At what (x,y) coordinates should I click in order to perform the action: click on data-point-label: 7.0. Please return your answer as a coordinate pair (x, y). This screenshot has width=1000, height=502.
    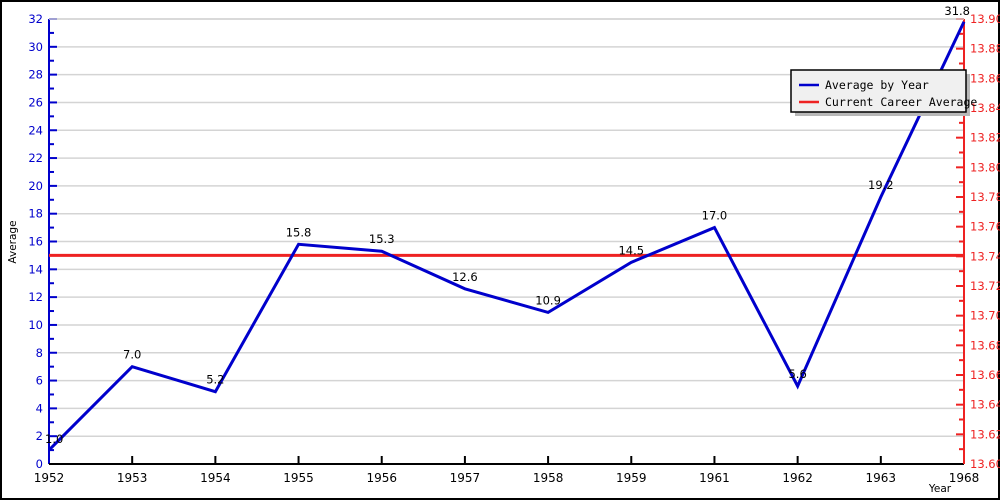
    Looking at the image, I should click on (132, 355).